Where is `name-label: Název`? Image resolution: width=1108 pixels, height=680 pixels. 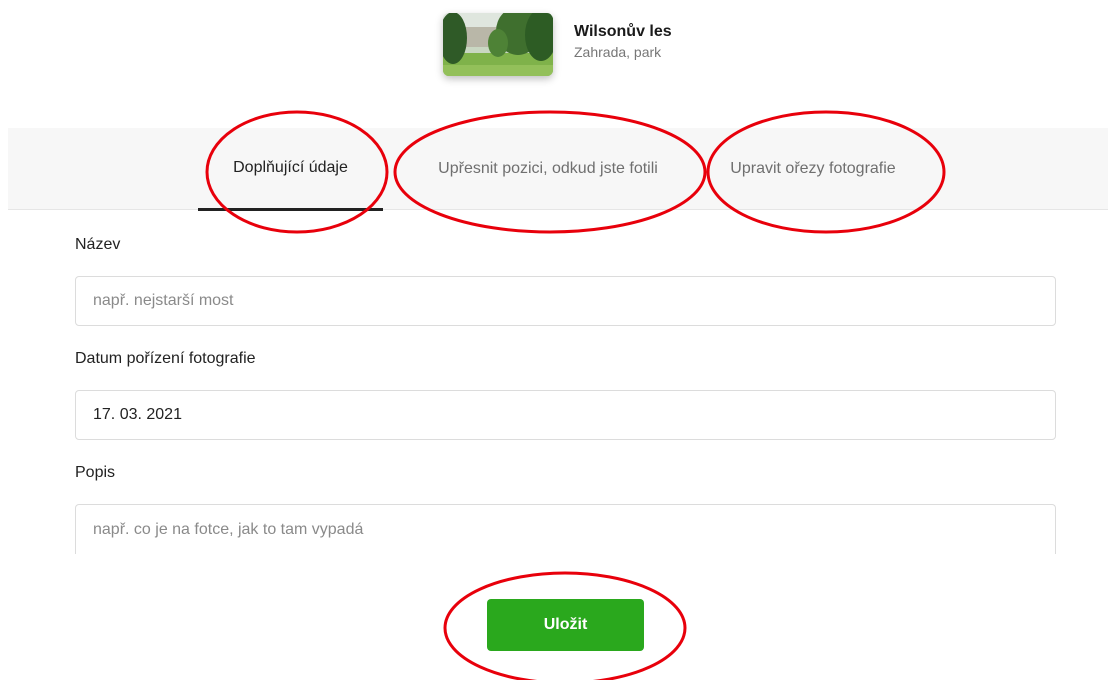
name-label: Název is located at coordinates (98, 244).